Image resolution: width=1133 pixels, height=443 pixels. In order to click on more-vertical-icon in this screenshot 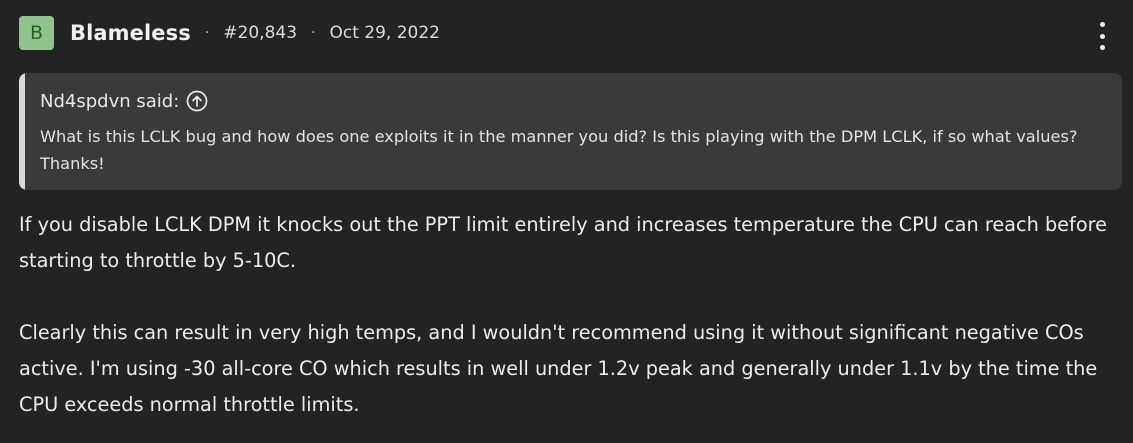, I will do `click(1102, 36)`.